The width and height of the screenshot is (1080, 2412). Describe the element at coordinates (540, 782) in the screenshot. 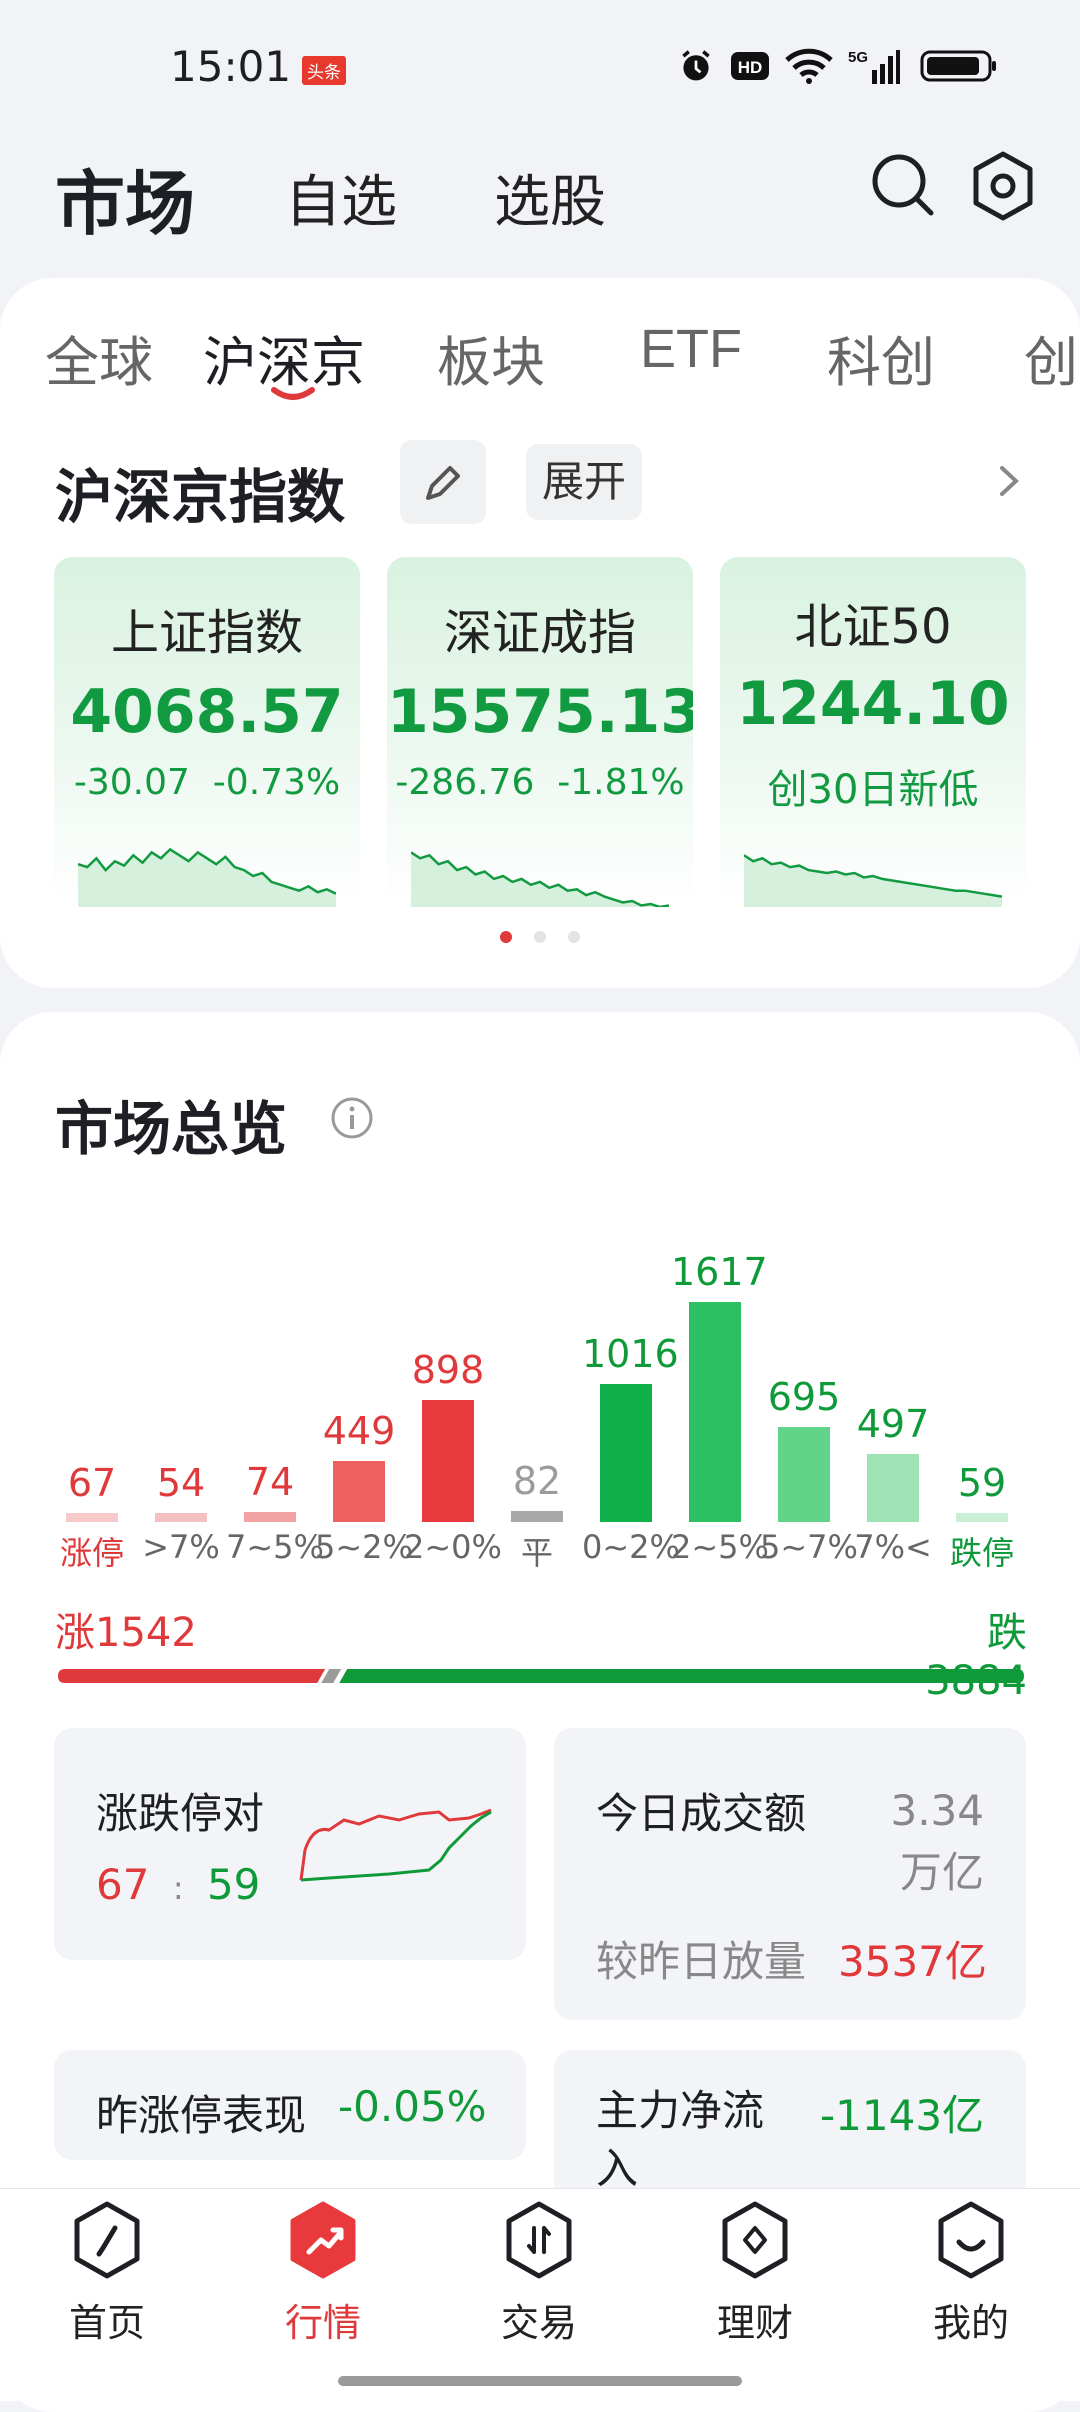

I see `index-change: -286.76 -1.81%` at that location.